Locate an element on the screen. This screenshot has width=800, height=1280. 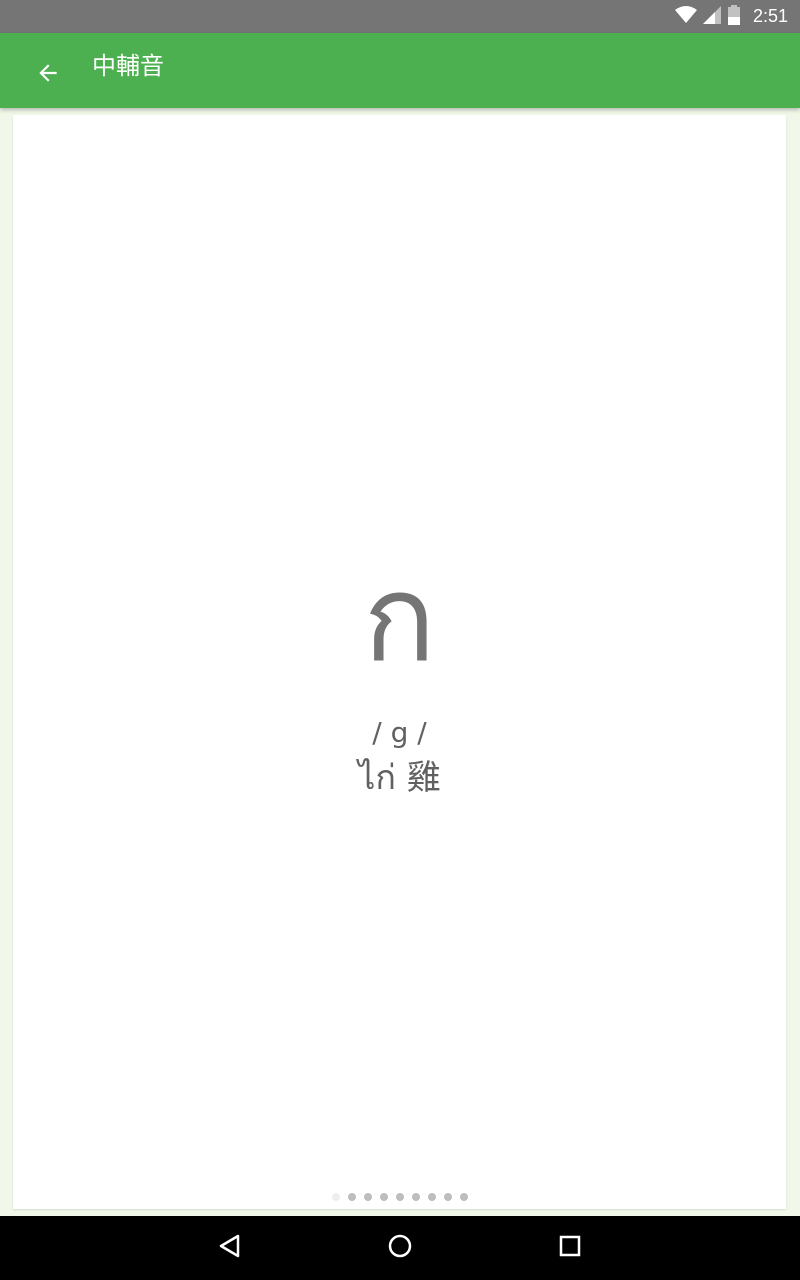
app-bar: 中輔音 is located at coordinates (400, 70).